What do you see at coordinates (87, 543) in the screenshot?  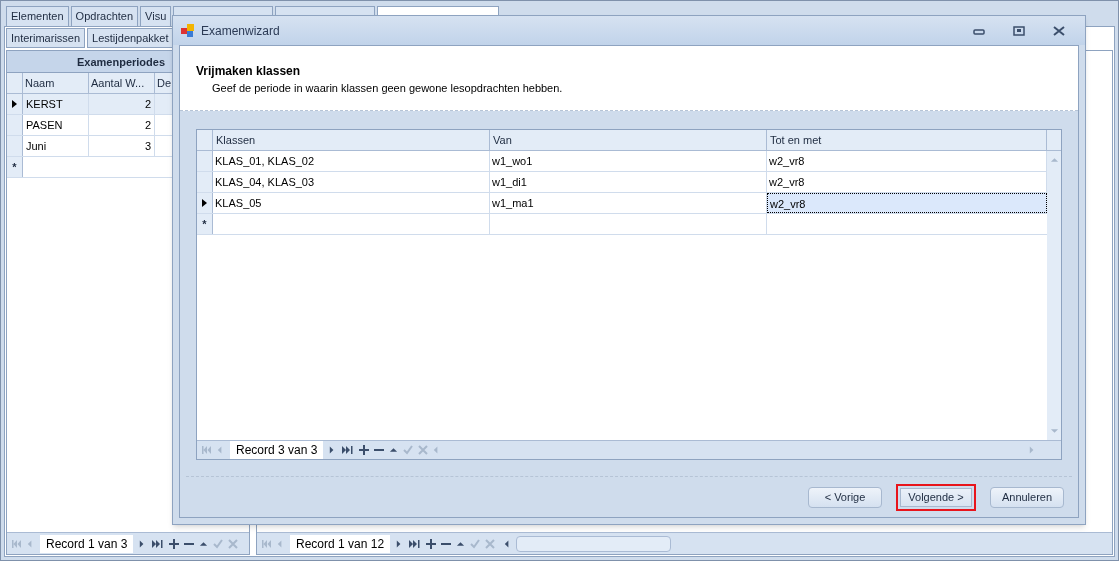 I see `record-counter: Record 1 van 3` at bounding box center [87, 543].